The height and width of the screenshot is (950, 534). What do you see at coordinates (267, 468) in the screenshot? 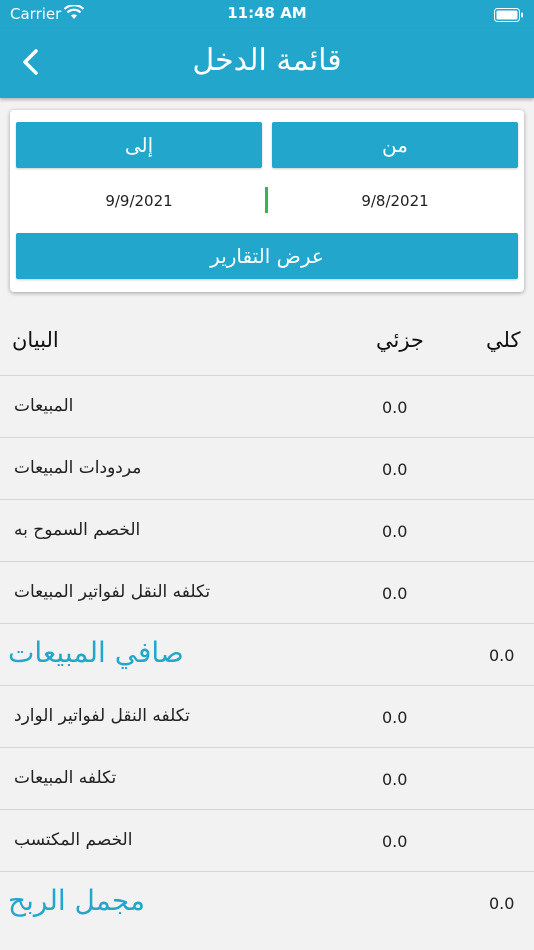
I see `table-row: مردودات المبيعات 0.0` at bounding box center [267, 468].